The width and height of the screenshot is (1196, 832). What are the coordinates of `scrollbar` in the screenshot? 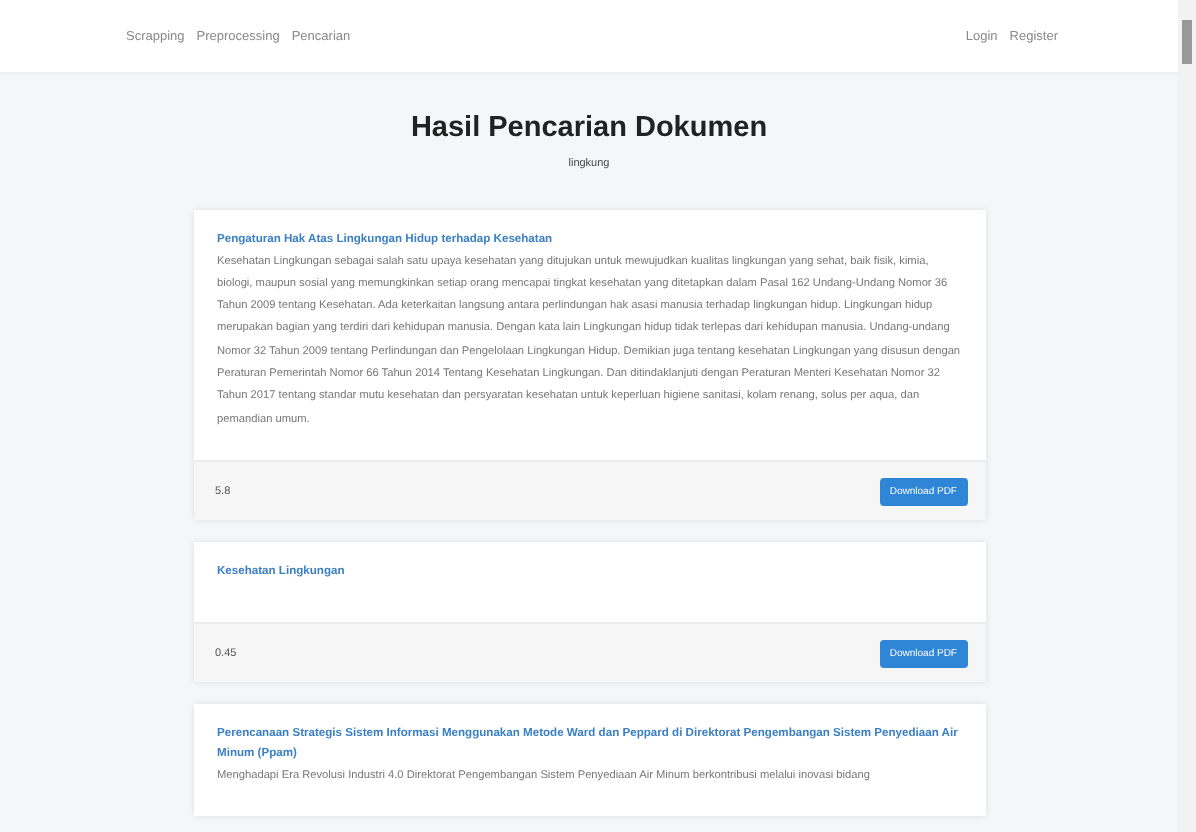 It's located at (1187, 416).